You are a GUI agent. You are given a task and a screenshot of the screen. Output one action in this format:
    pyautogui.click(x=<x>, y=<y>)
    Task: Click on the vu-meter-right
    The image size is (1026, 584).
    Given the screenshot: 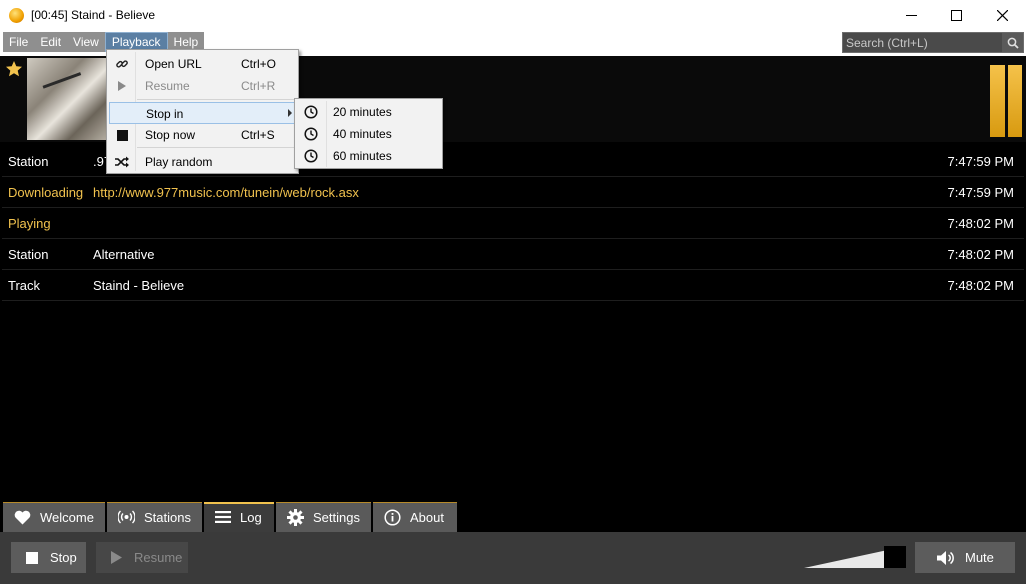 What is the action you would take?
    pyautogui.click(x=1014, y=101)
    